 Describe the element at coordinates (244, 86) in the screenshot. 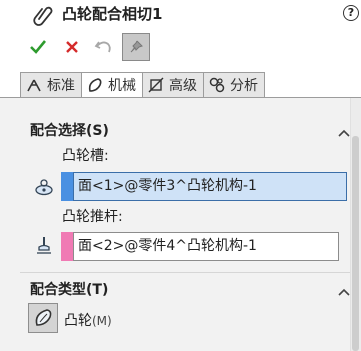

I see `tab-analysis-label: 分析` at that location.